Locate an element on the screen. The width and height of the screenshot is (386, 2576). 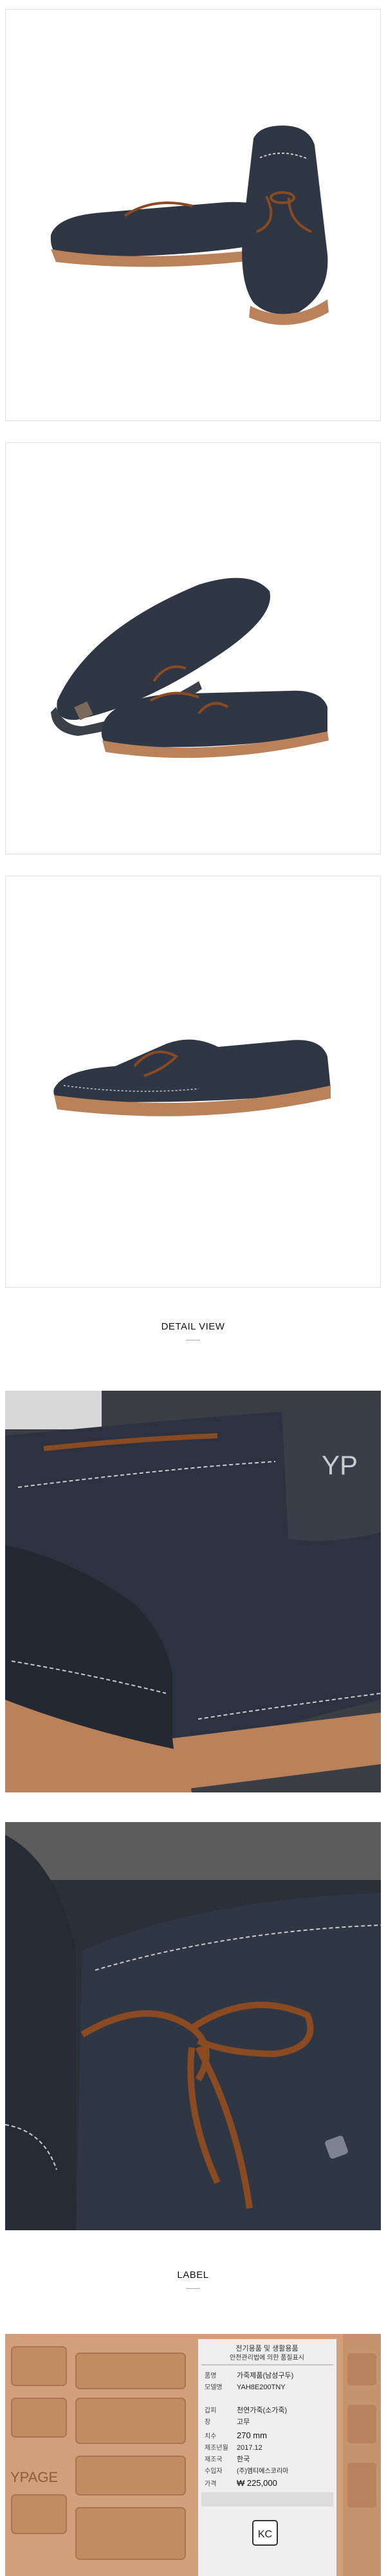
sole-brand-logo: YPAGE is located at coordinates (34, 2477).